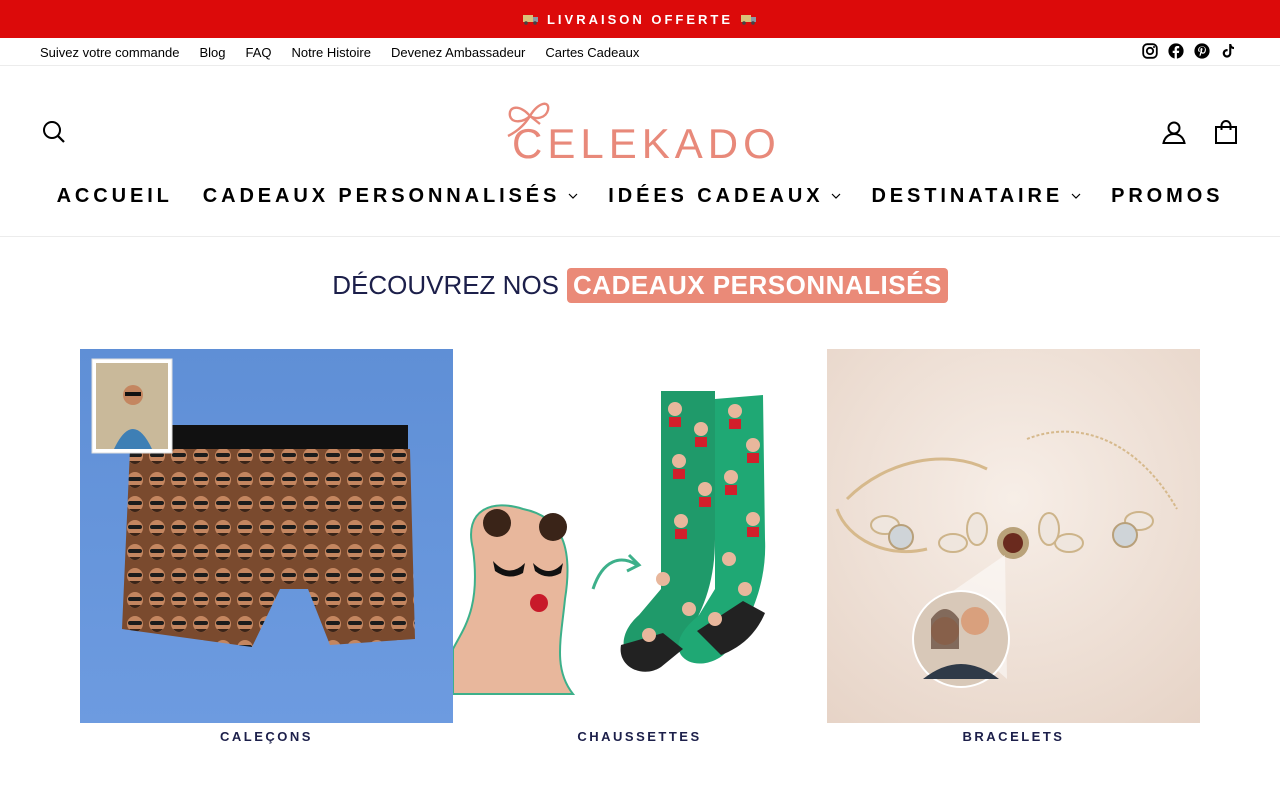 The image size is (1280, 800). I want to click on link-faq: FAQ, so click(258, 52).